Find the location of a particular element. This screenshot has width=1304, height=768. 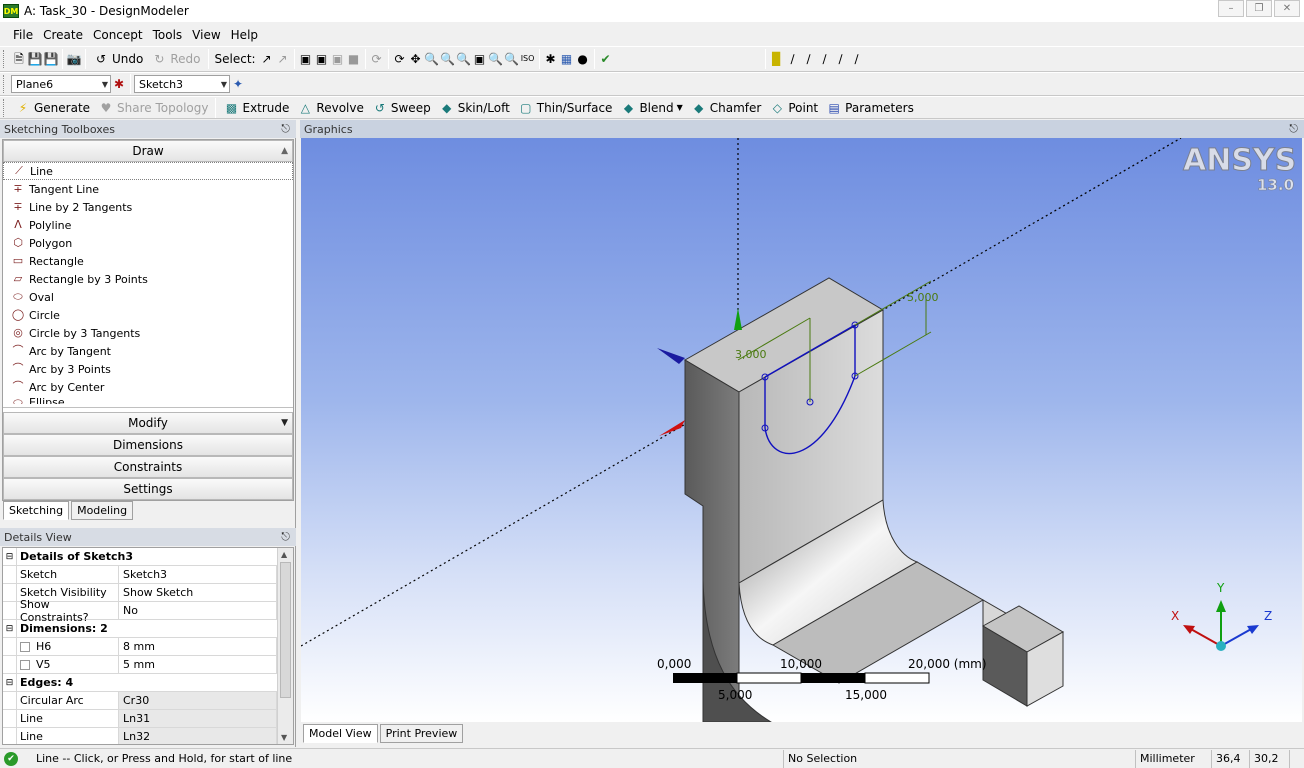

tool-arc-by-center: ⌒ Arc by Center is located at coordinates (148, 387).